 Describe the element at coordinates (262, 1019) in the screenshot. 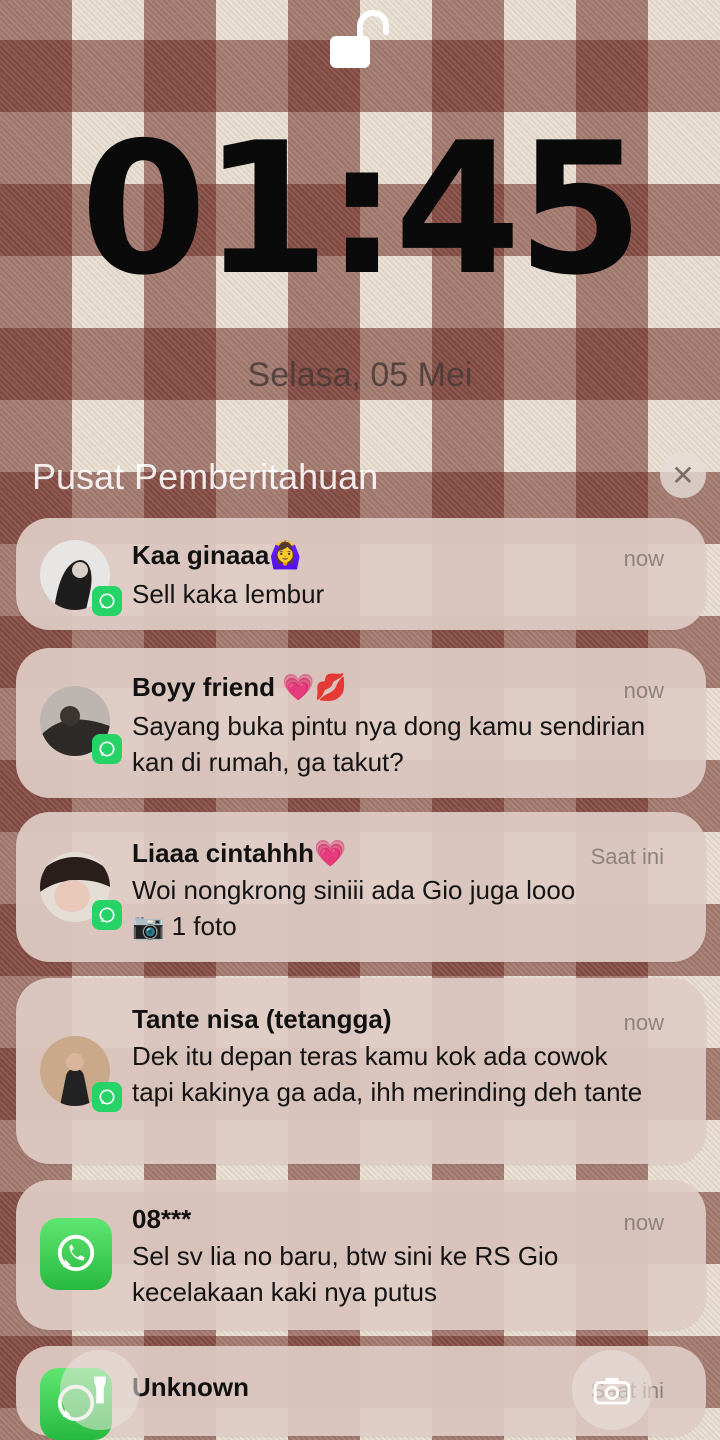

I see `notification-sender: Tante nisa (tetangga)` at that location.